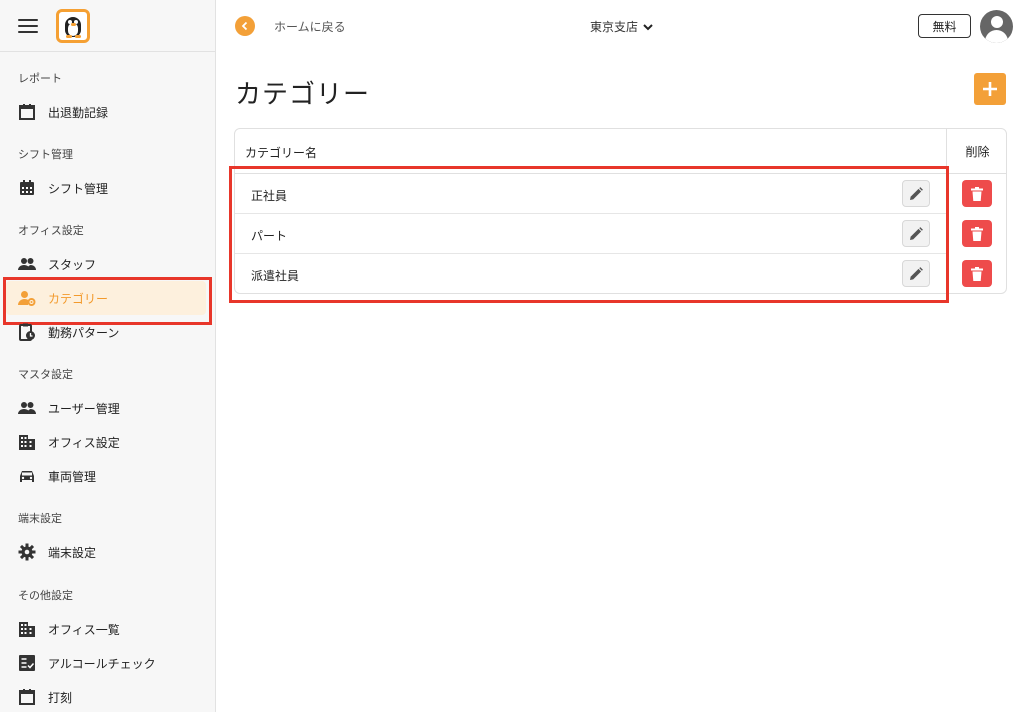 Image resolution: width=1024 pixels, height=712 pixels. I want to click on sidebar-item-label: オフィス一覧, so click(84, 629).